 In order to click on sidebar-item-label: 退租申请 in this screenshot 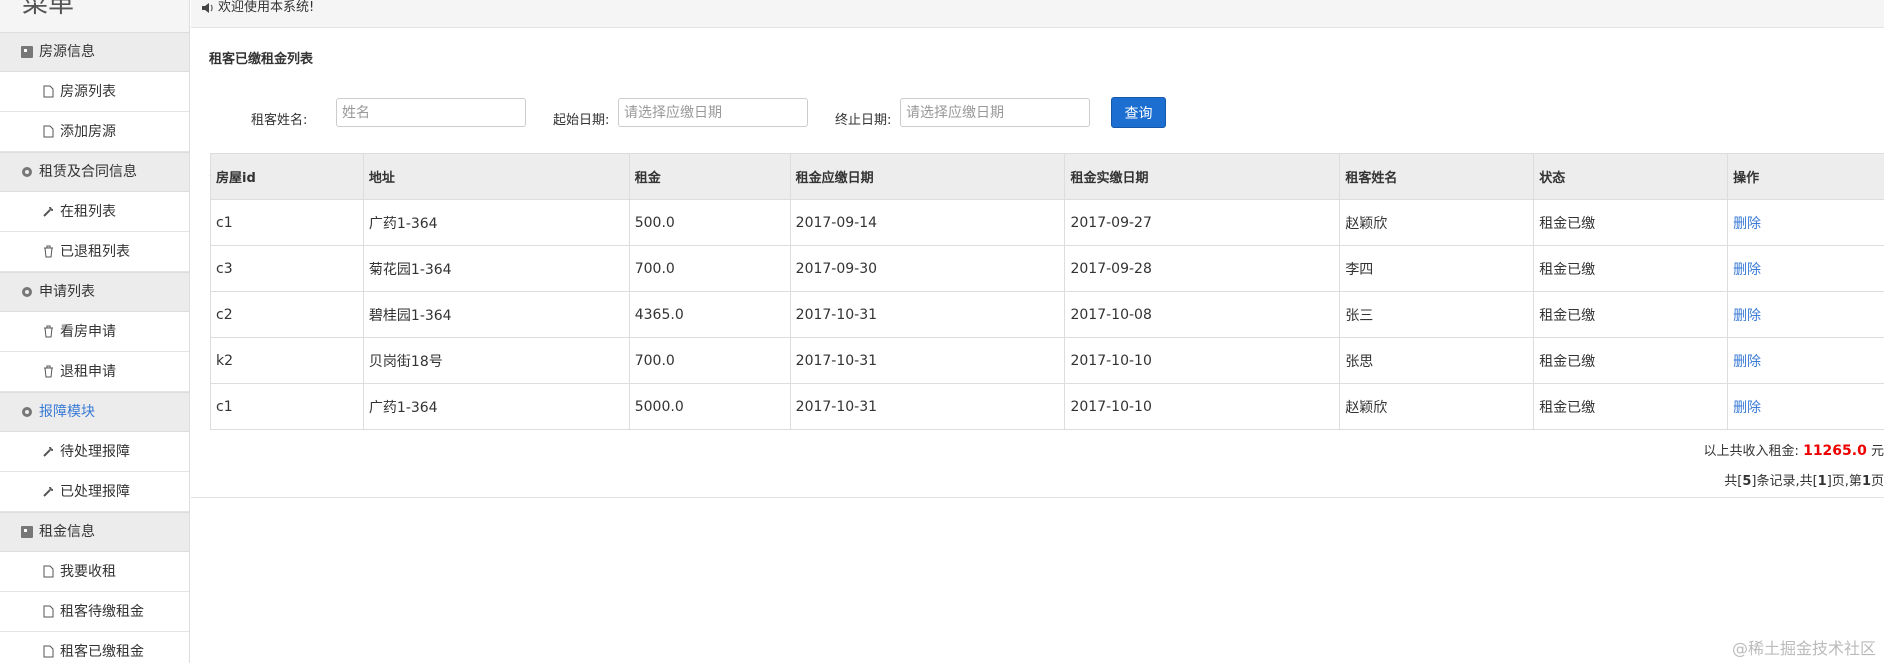, I will do `click(88, 371)`.